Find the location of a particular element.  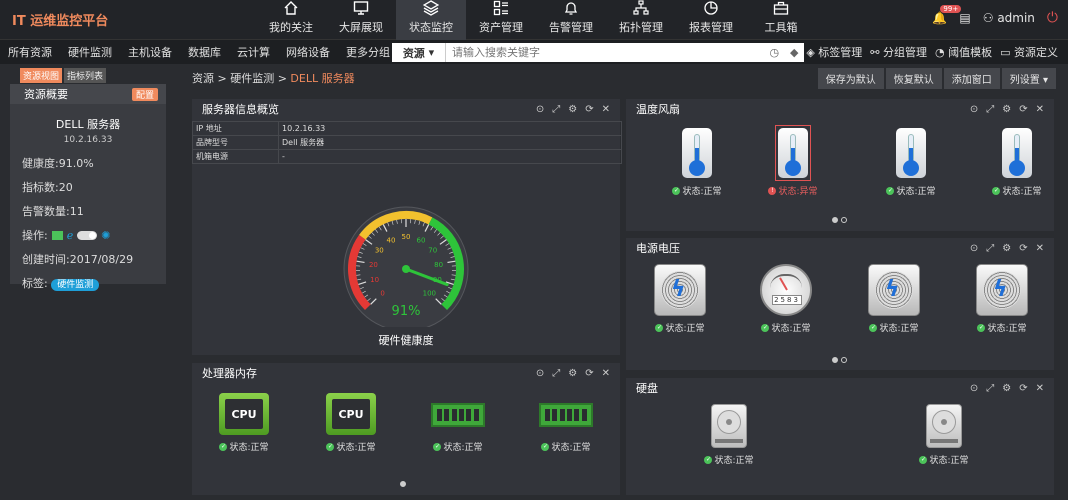

breadcrumb: 资源 > 硬件监测 > DELL 服务器 is located at coordinates (273, 78).